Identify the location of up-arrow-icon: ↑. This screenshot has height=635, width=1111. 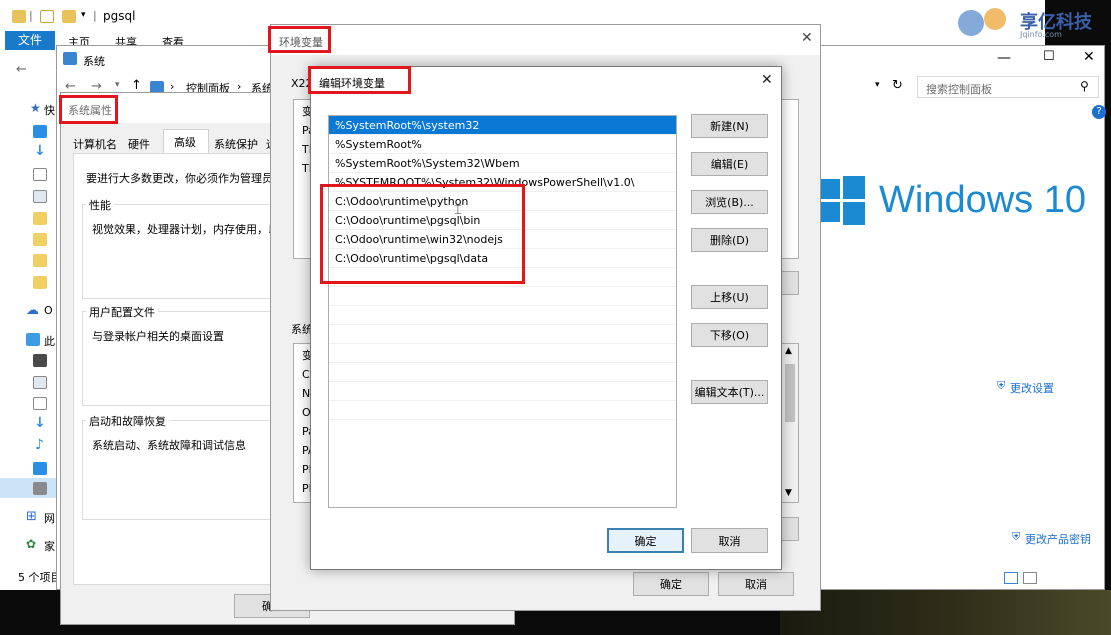
(136, 85).